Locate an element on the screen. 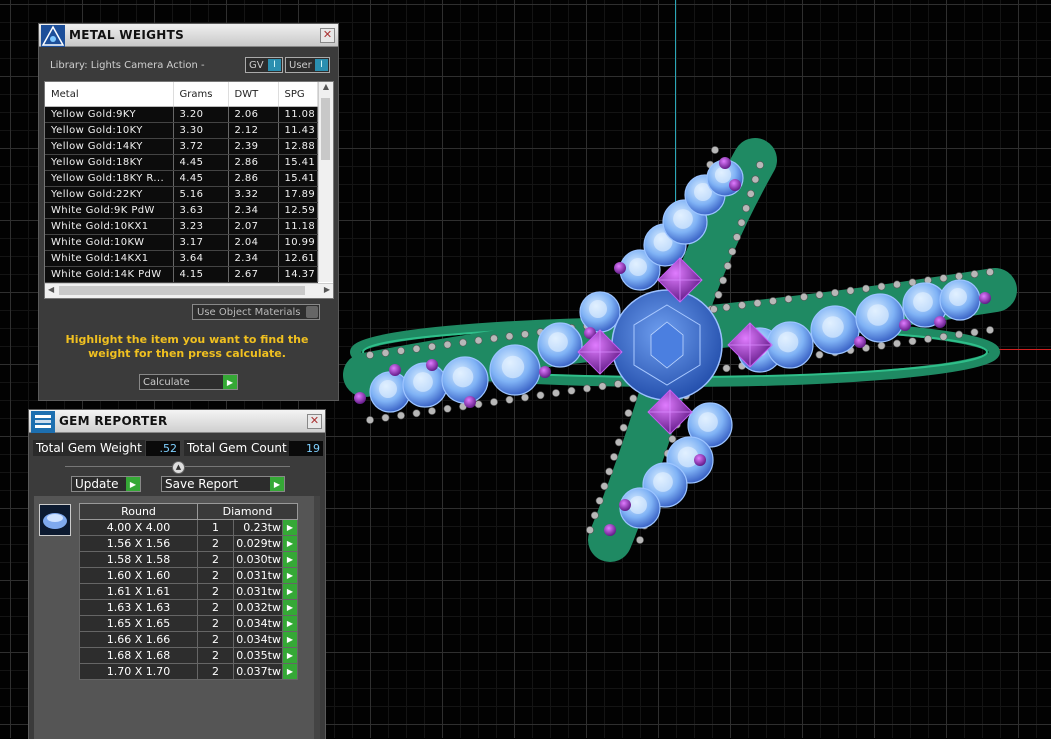  metal-table-row: Yellow Gold:22KY 5.16 3.32 17.89 is located at coordinates (181, 194).